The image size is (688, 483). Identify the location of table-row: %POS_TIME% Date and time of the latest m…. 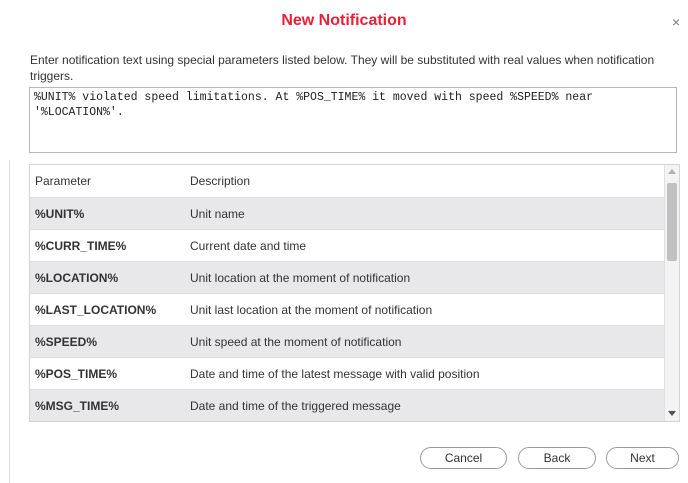
(347, 373).